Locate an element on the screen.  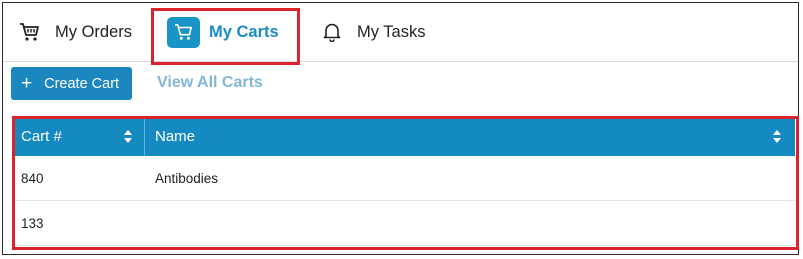
column-header-label: Name is located at coordinates (175, 136).